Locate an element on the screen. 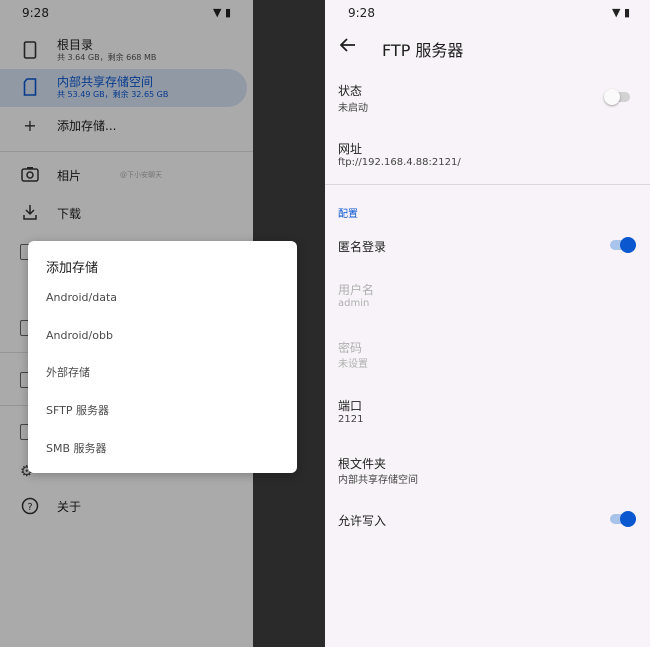  page-title: FTP 服务器 is located at coordinates (423, 50).